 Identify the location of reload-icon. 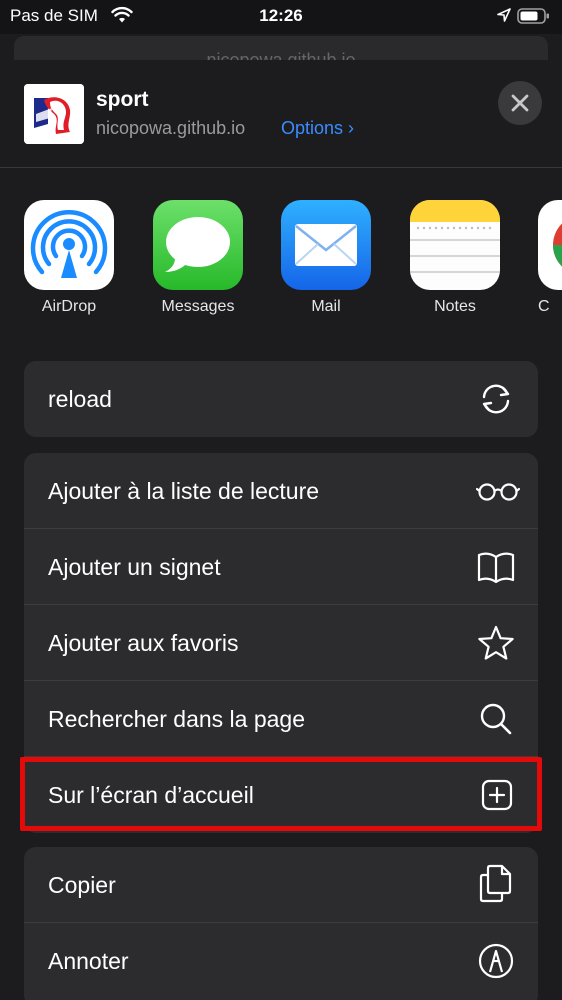
(496, 399).